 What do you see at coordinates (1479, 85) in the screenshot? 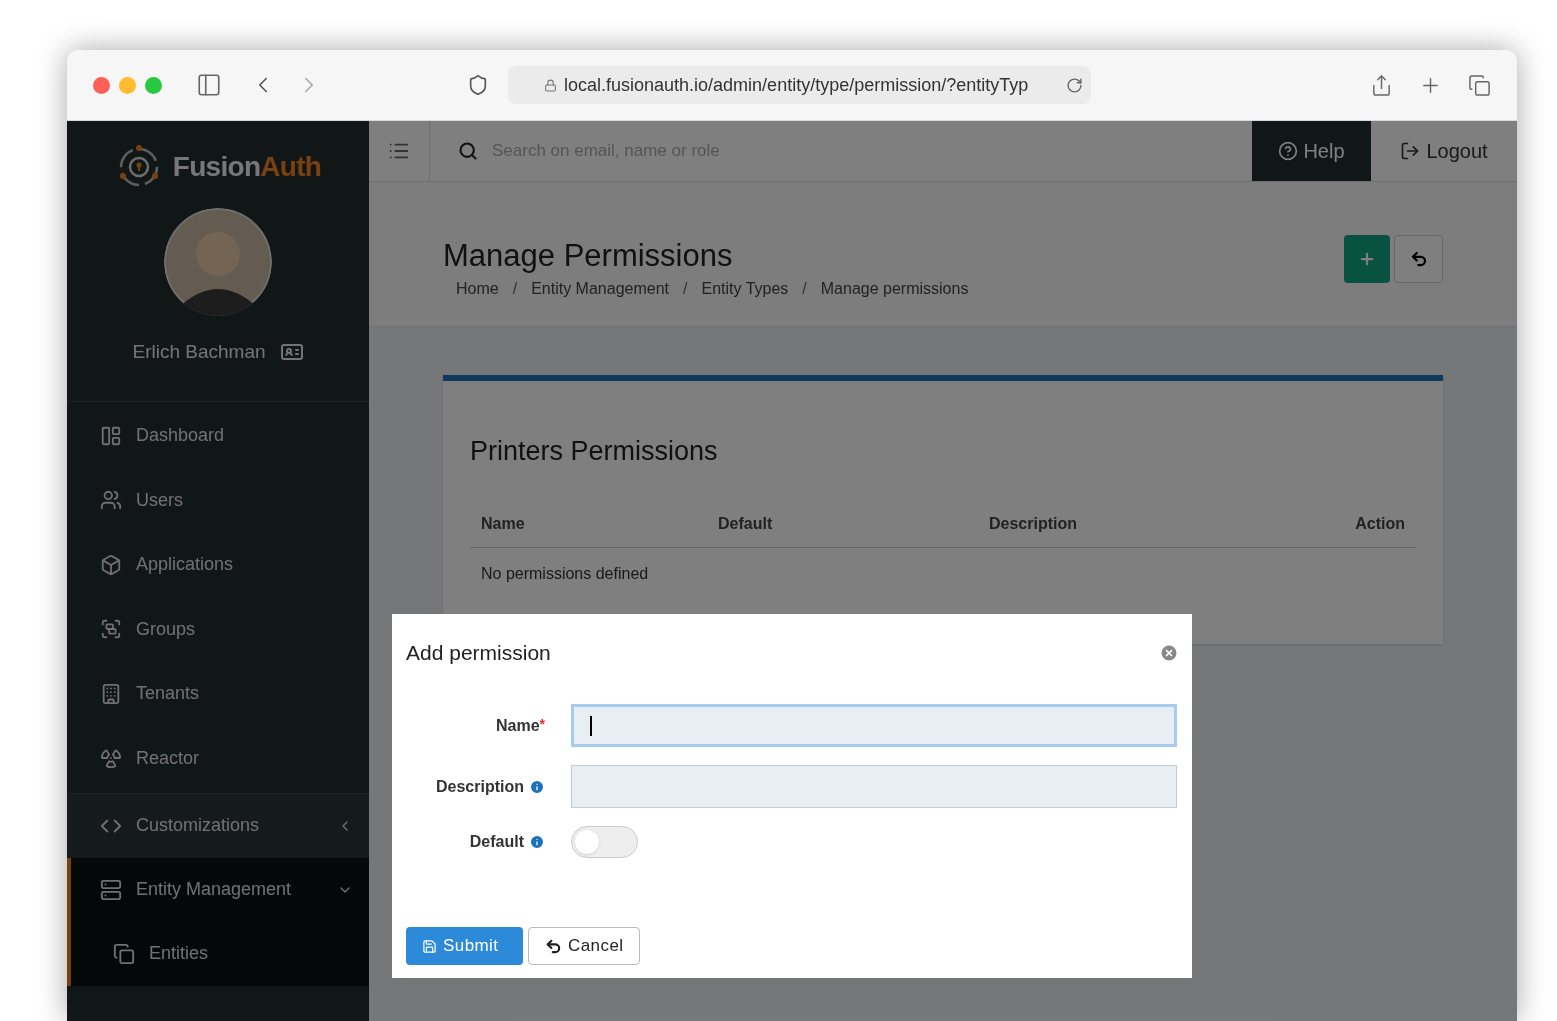
I see `tabs-overview-icon` at bounding box center [1479, 85].